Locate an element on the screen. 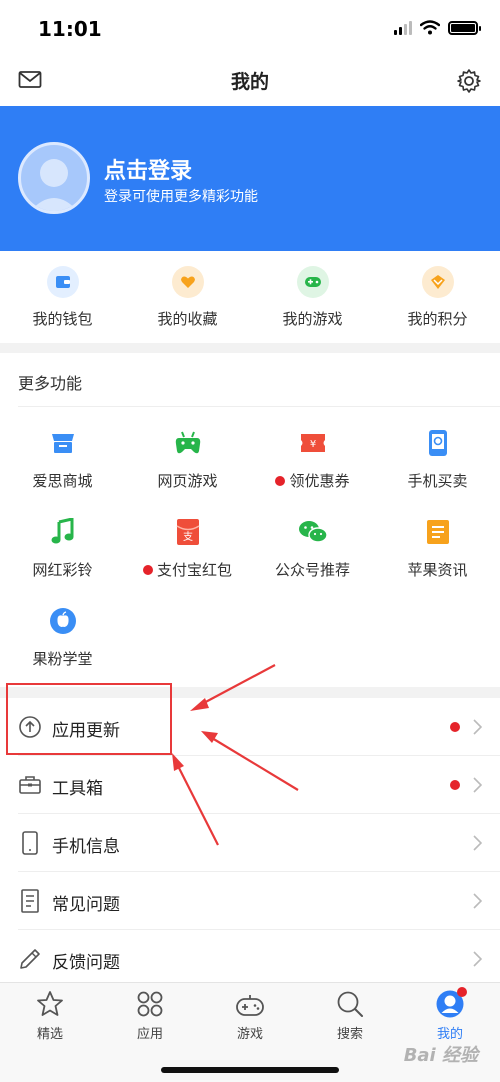 This screenshot has width=500, height=1082. status-icons is located at coordinates (437, 27).